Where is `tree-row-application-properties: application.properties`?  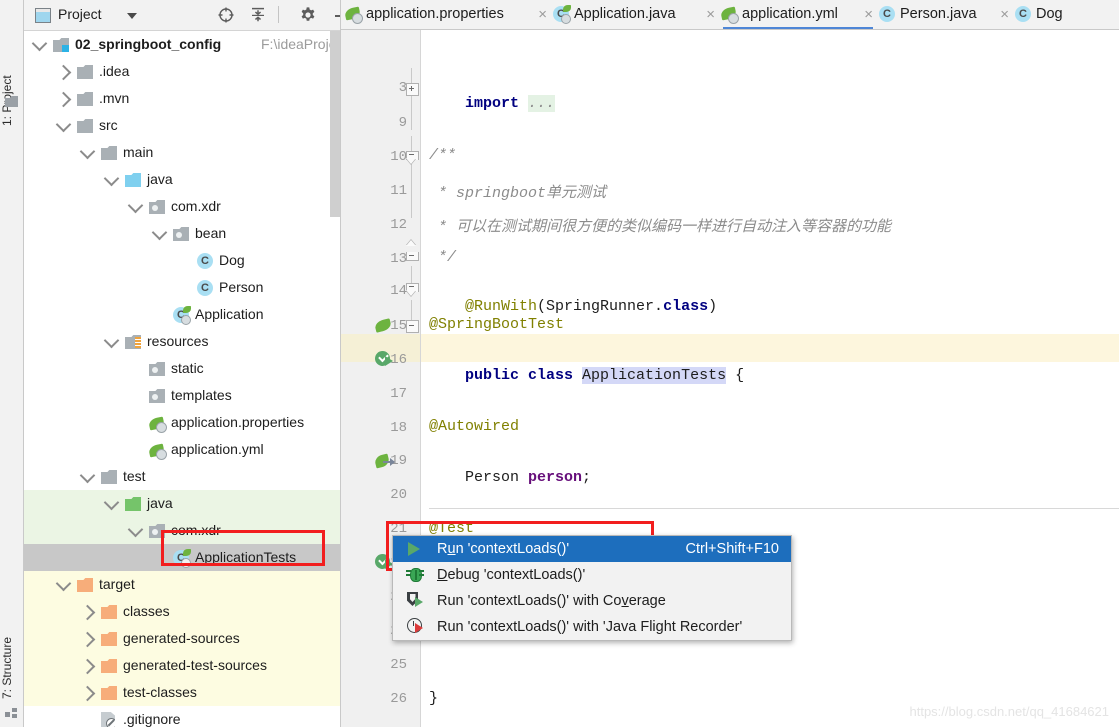 tree-row-application-properties: application.properties is located at coordinates (181, 422).